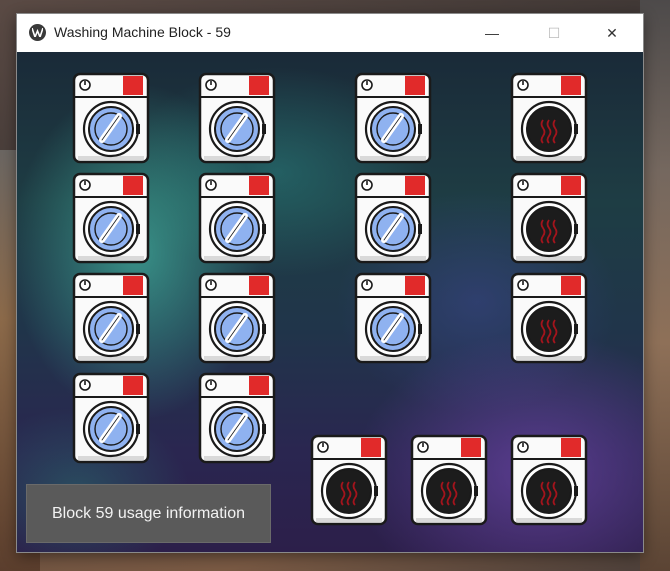 The image size is (670, 571). What do you see at coordinates (612, 33) in the screenshot?
I see `close-button: ✕` at bounding box center [612, 33].